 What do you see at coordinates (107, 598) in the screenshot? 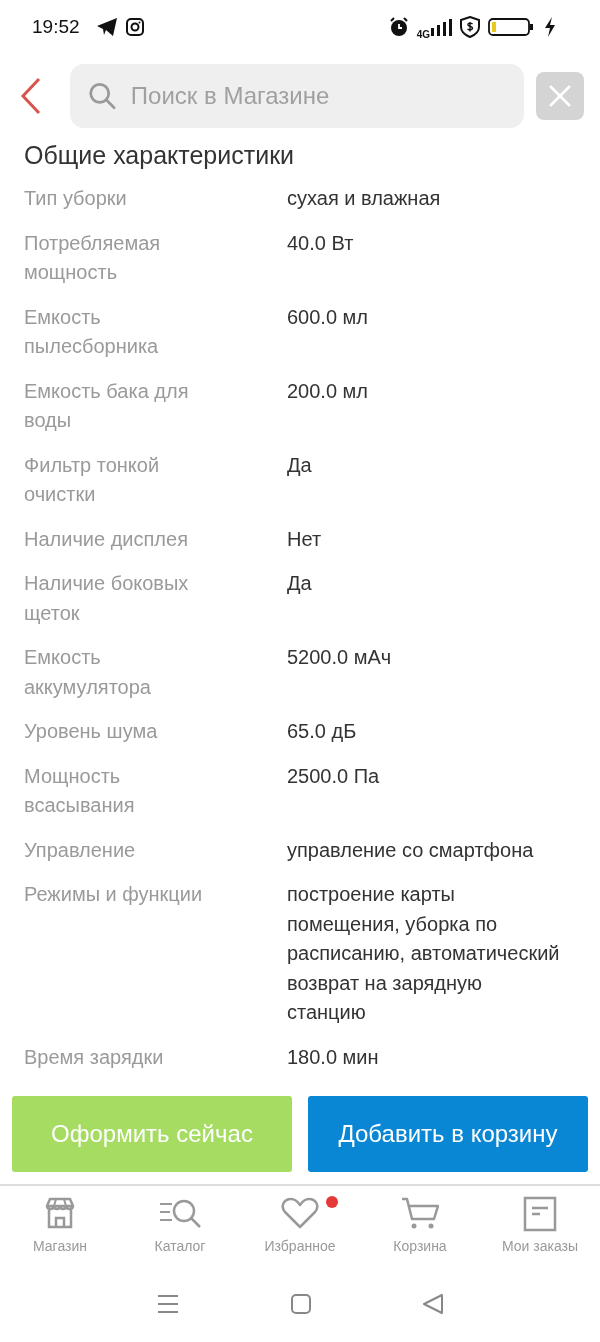
I see `spec-label: Наличие боковых щеток` at bounding box center [107, 598].